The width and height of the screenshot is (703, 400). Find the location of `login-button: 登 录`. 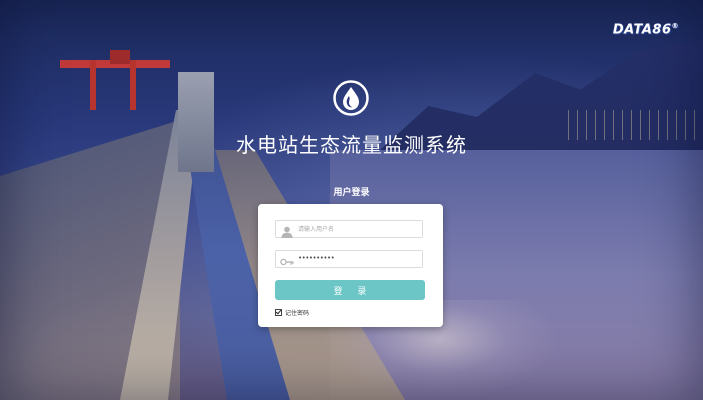

login-button: 登 录 is located at coordinates (350, 290).